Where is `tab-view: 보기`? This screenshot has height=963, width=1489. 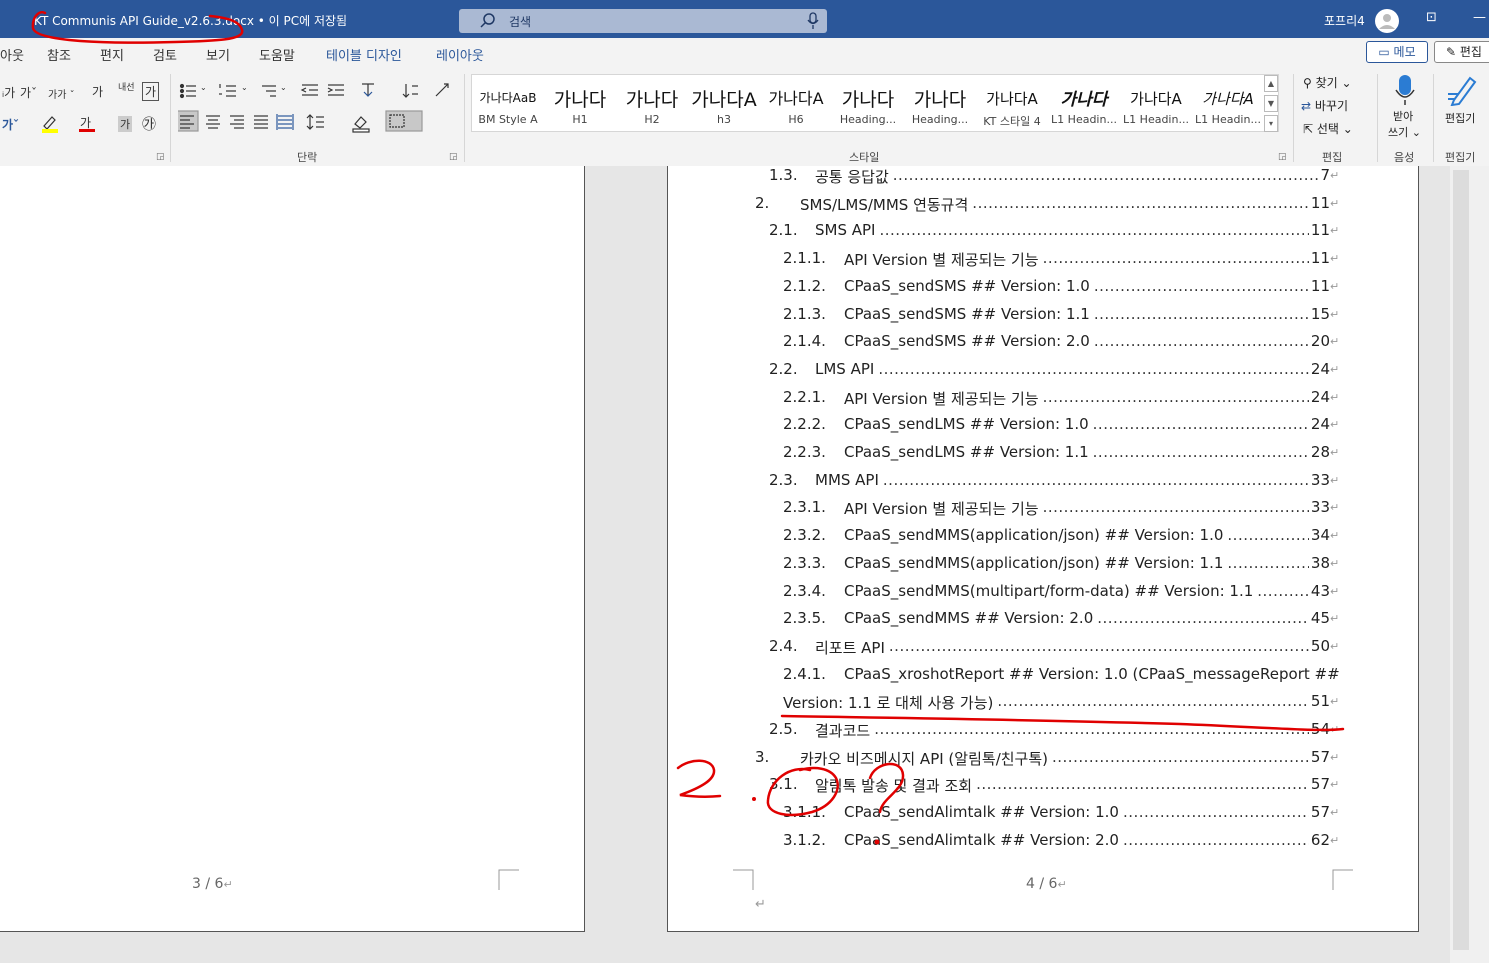 tab-view: 보기 is located at coordinates (218, 54).